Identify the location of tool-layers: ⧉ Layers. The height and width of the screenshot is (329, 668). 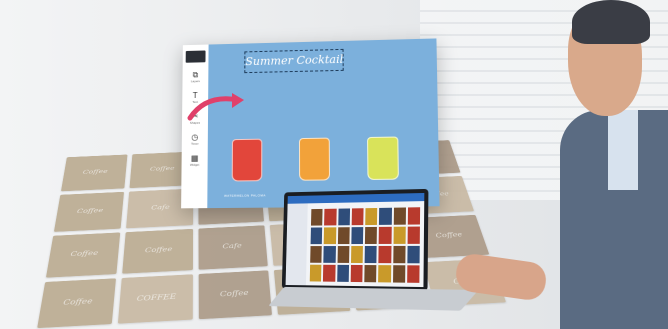
(195, 77).